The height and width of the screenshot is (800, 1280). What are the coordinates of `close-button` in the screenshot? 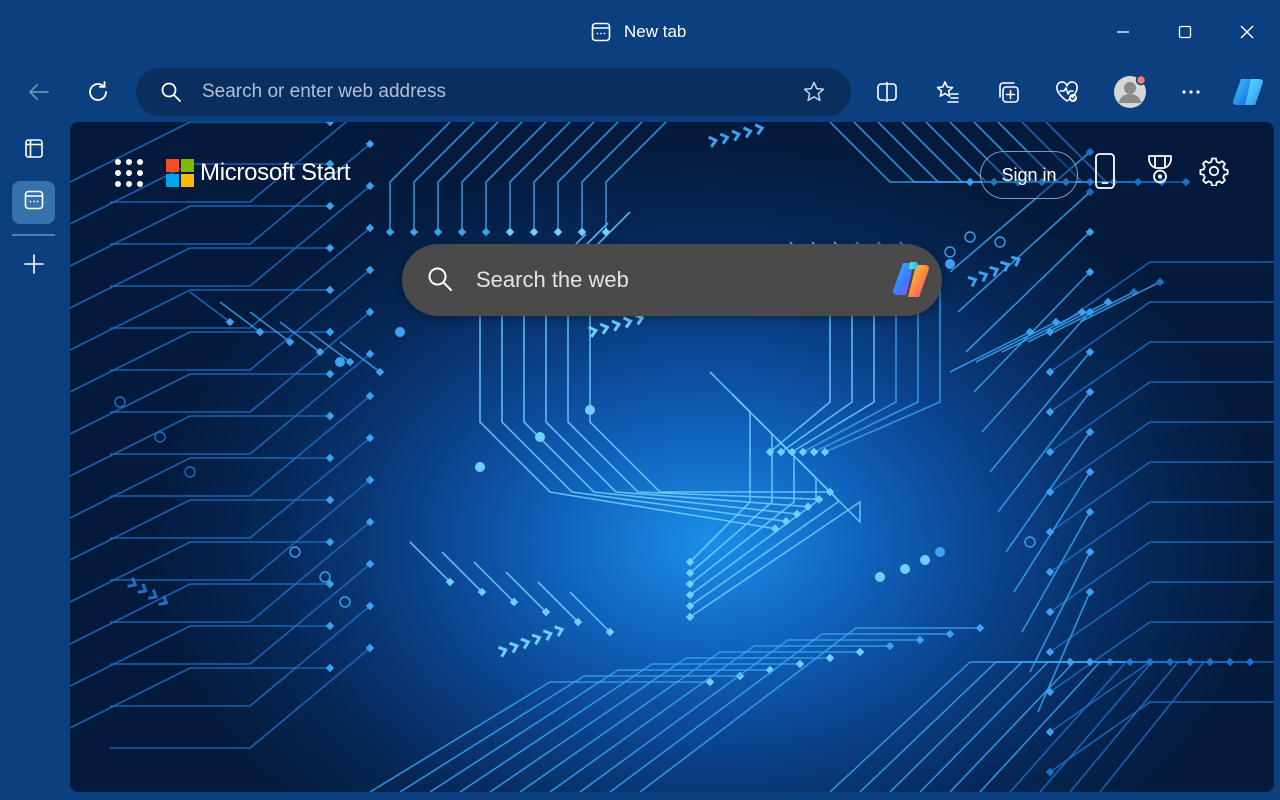 It's located at (1247, 32).